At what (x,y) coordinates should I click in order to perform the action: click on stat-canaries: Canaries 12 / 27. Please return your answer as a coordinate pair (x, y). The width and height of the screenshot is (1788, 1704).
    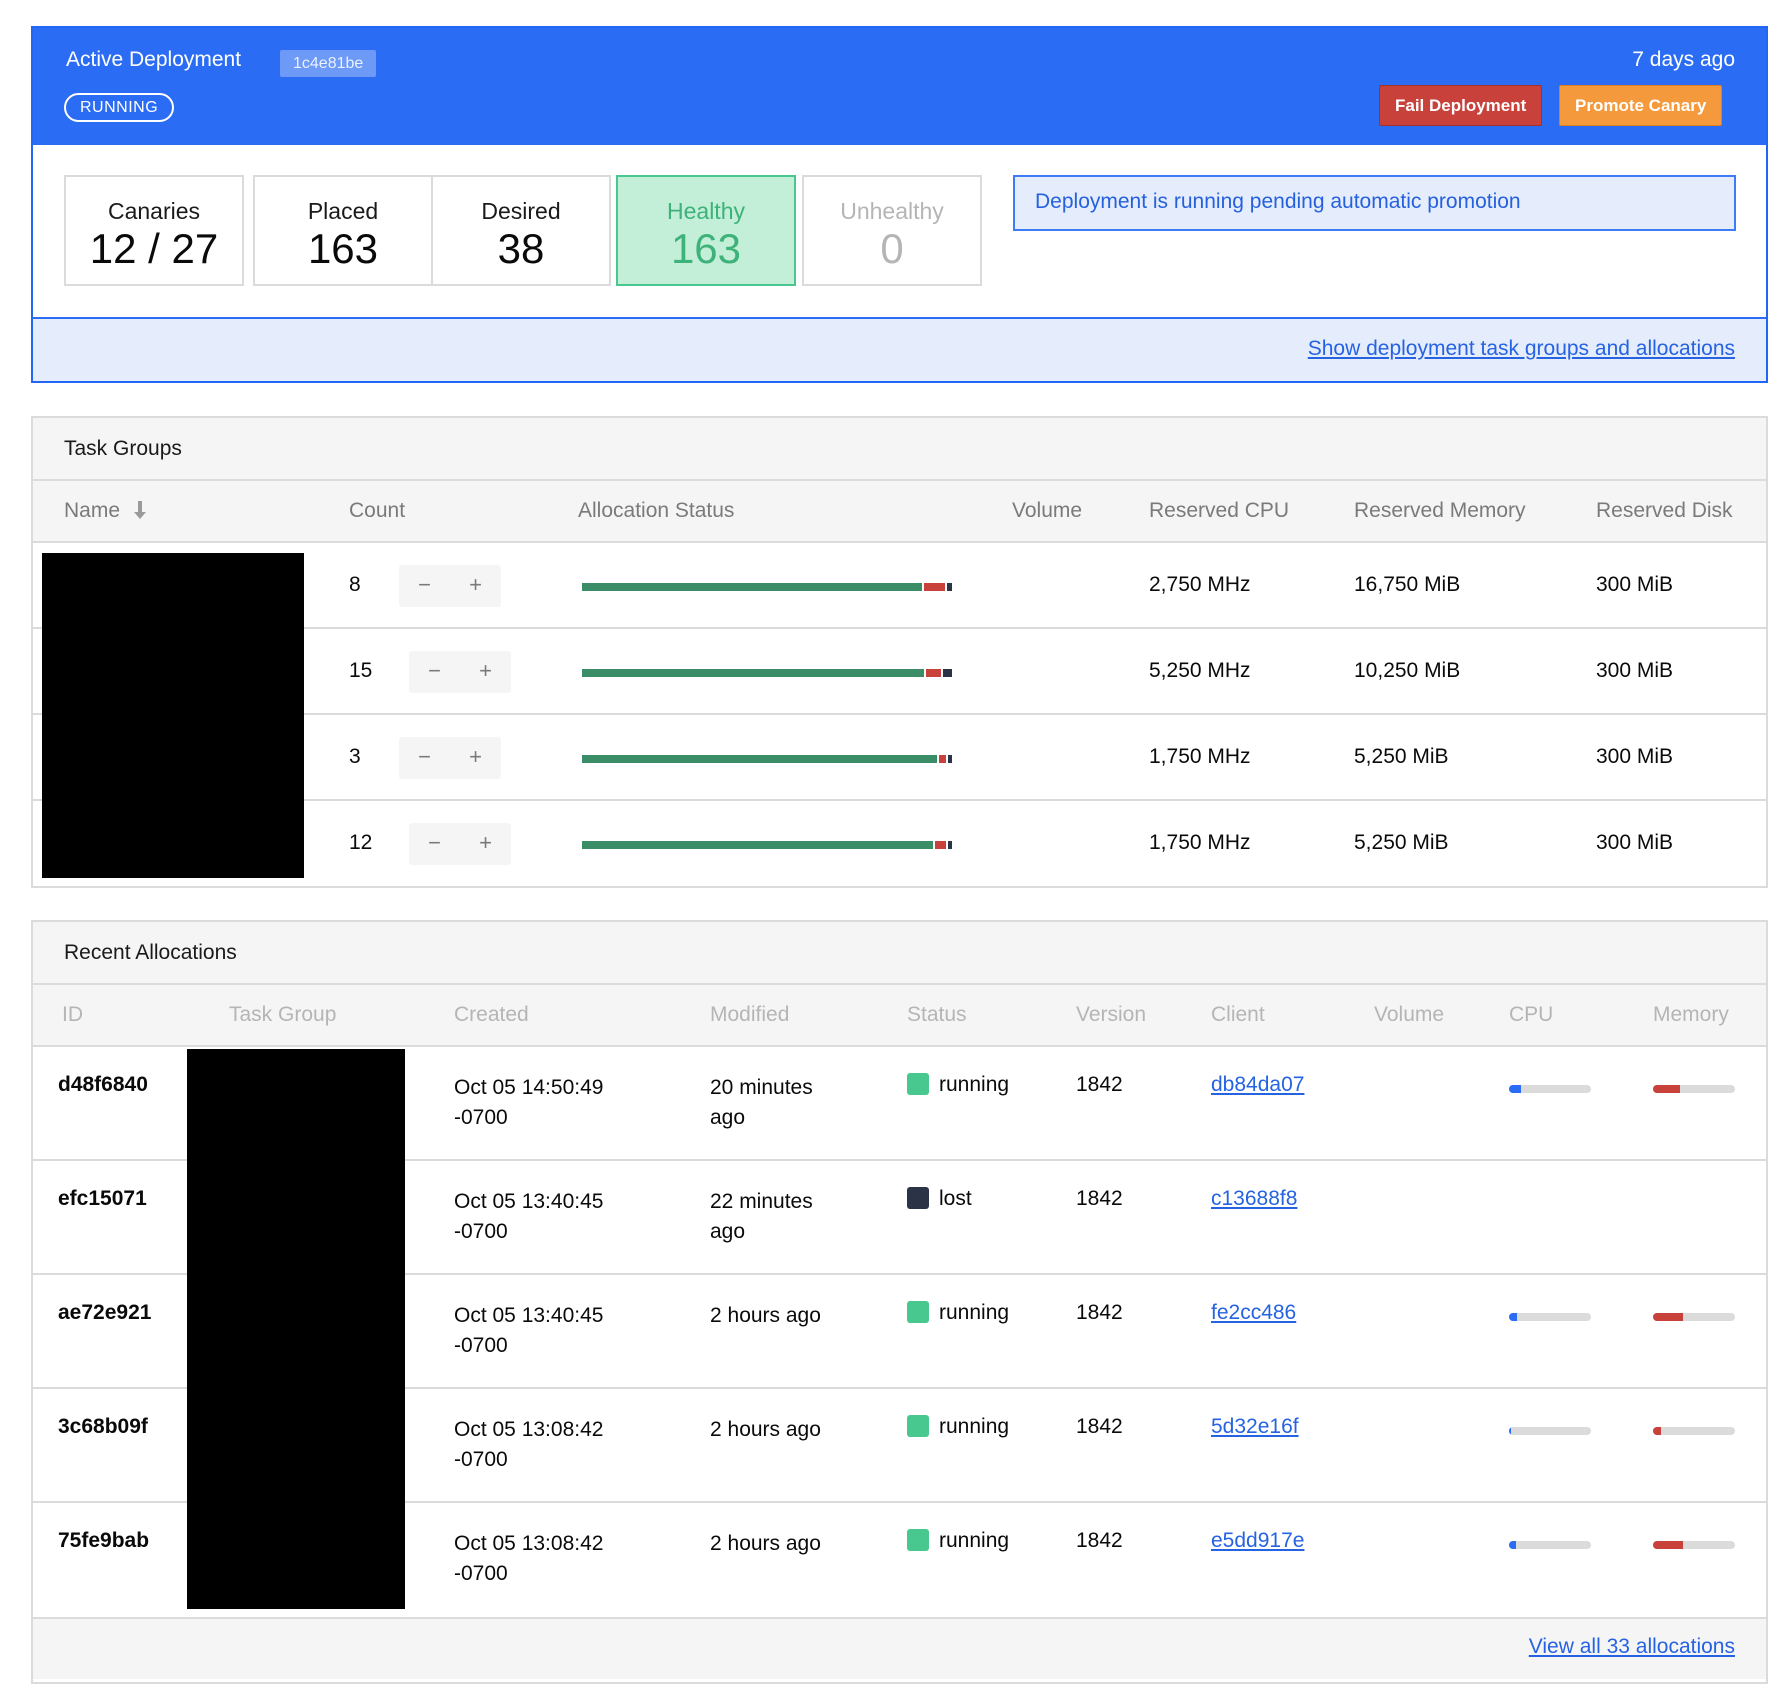
    Looking at the image, I should click on (154, 230).